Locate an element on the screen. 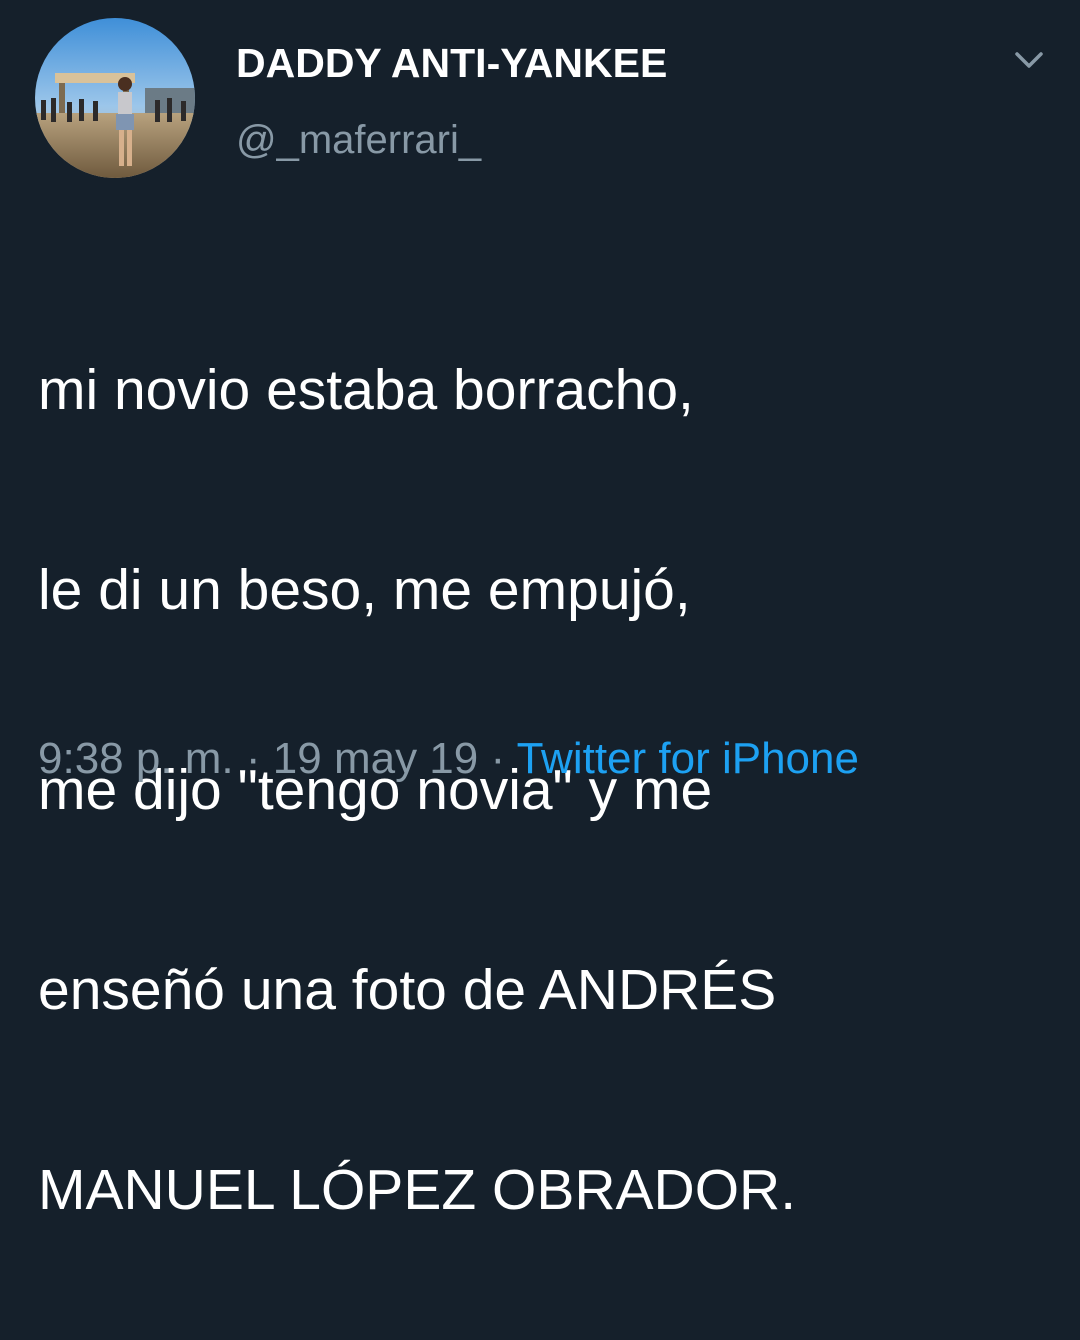  tweet-text-line: mi novio estaba borracho, is located at coordinates (366, 390).